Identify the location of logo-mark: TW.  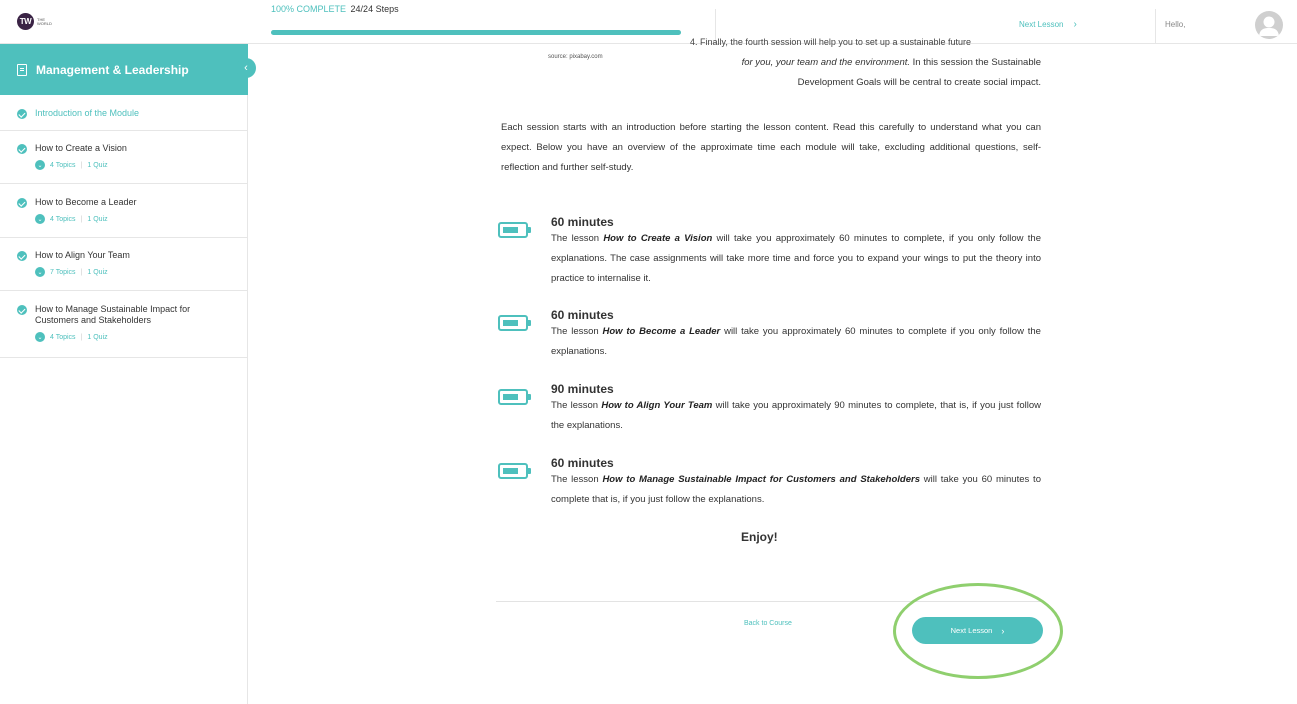
(25, 21).